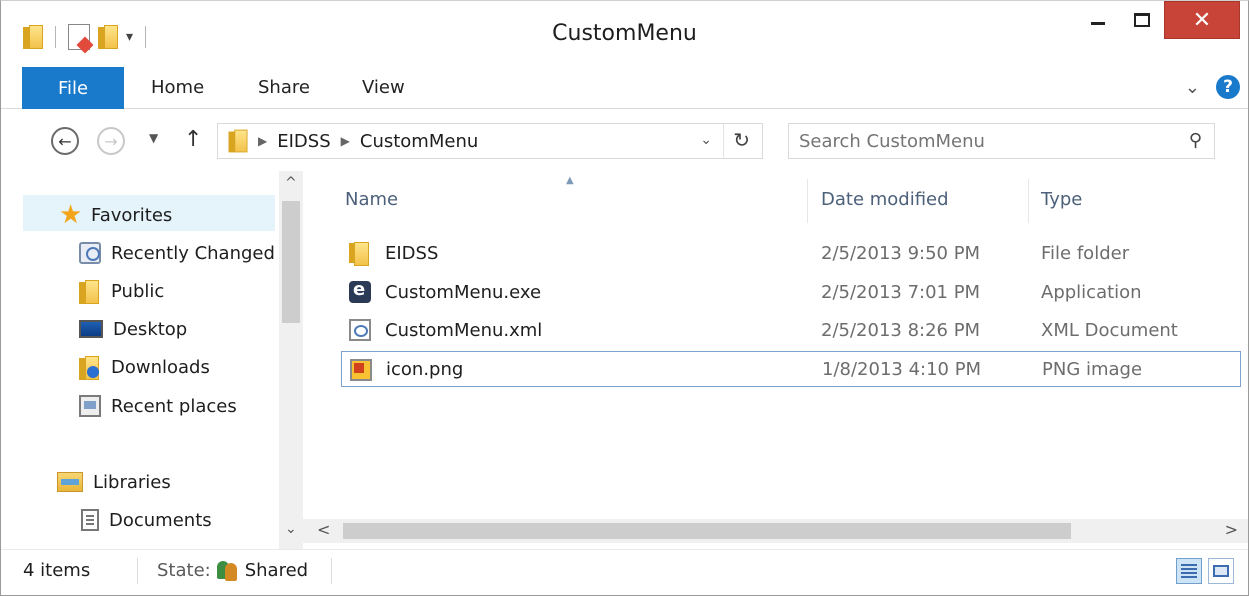  Describe the element at coordinates (1205, 571) in the screenshot. I see `view-buttons` at that location.